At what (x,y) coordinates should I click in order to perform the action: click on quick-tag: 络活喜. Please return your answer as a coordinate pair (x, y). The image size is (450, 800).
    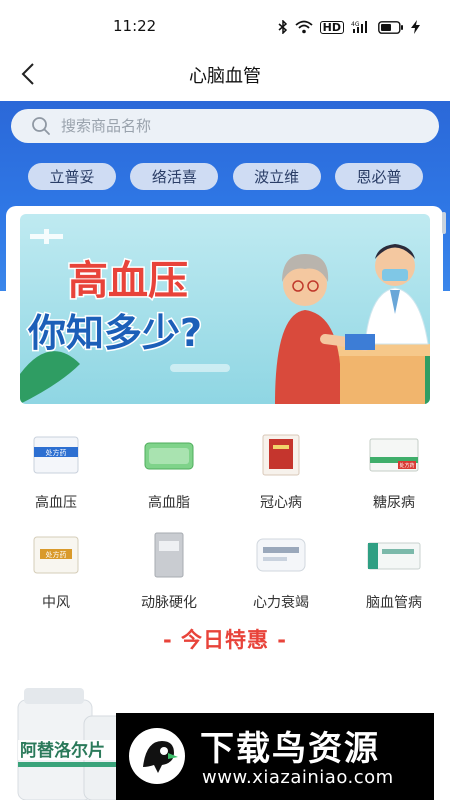
    Looking at the image, I should click on (174, 176).